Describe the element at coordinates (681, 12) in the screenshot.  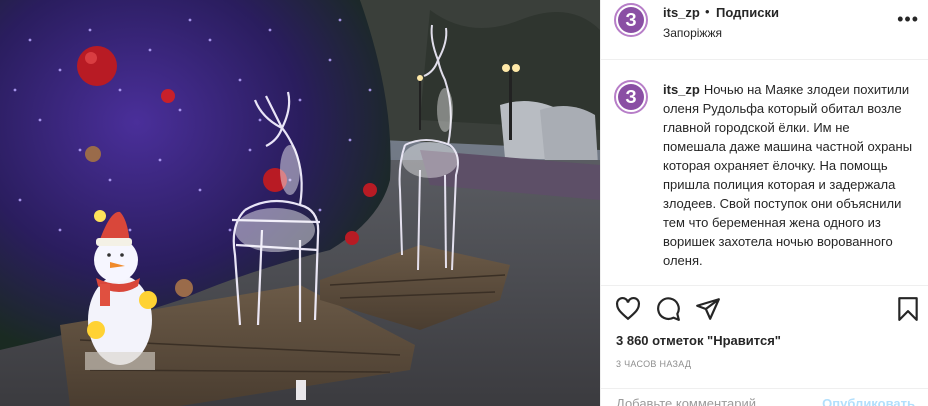
I see `header-username: its_zp` at that location.